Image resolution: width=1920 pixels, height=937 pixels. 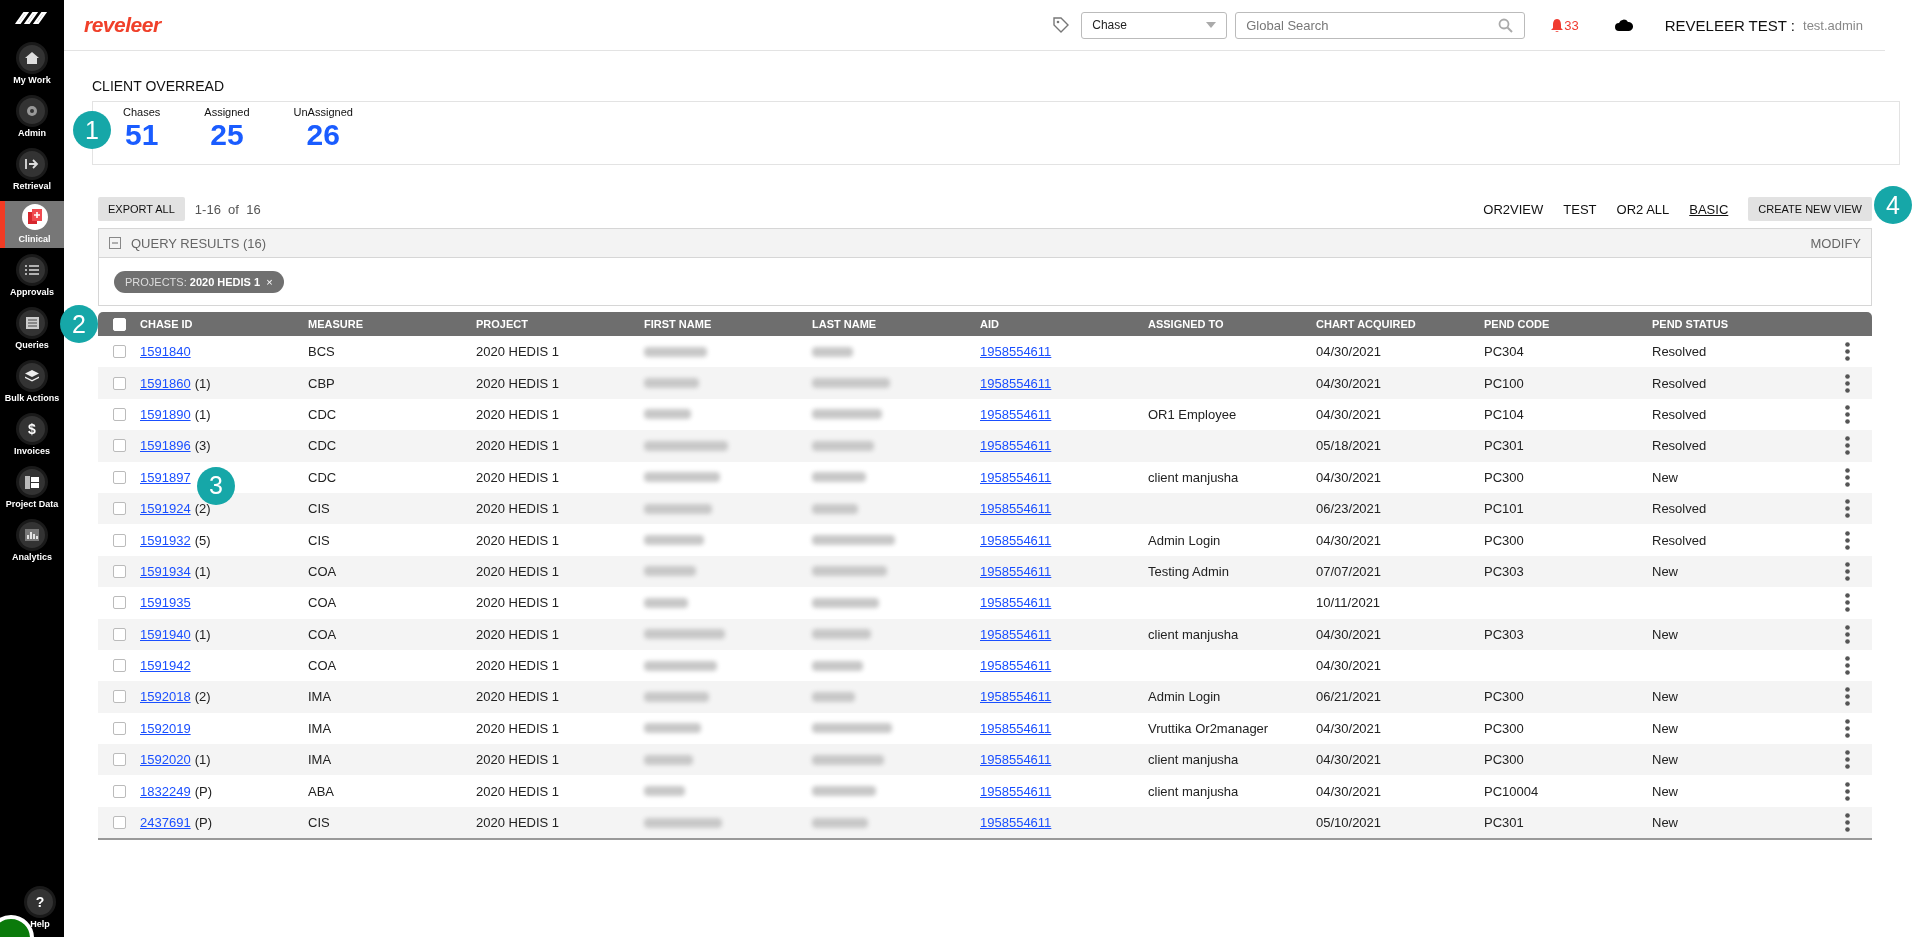 What do you see at coordinates (165, 446) in the screenshot?
I see `chase-id-link: 1591896` at bounding box center [165, 446].